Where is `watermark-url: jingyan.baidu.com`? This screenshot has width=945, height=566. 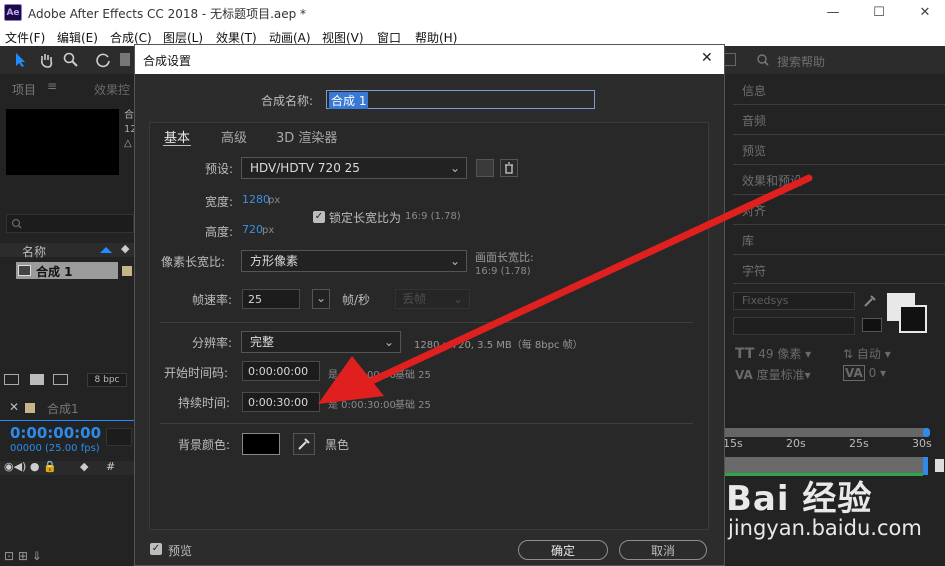 watermark-url: jingyan.baidu.com is located at coordinates (825, 528).